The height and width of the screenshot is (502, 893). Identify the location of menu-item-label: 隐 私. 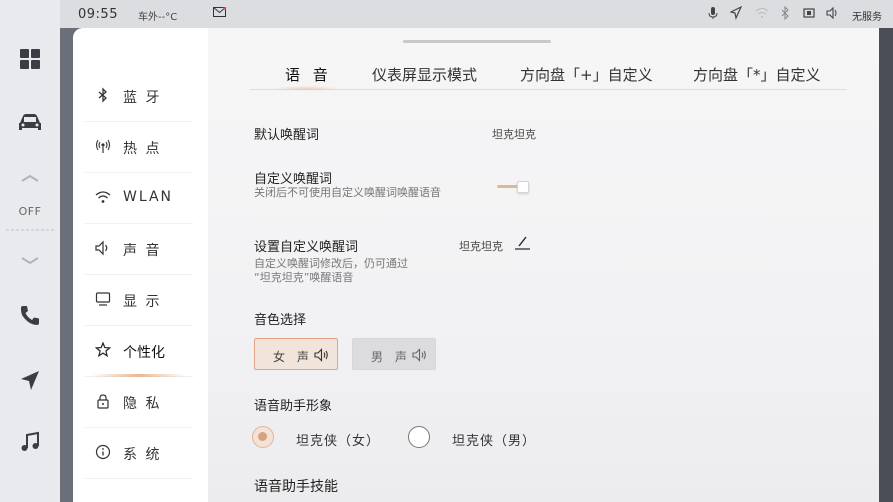
(142, 404).